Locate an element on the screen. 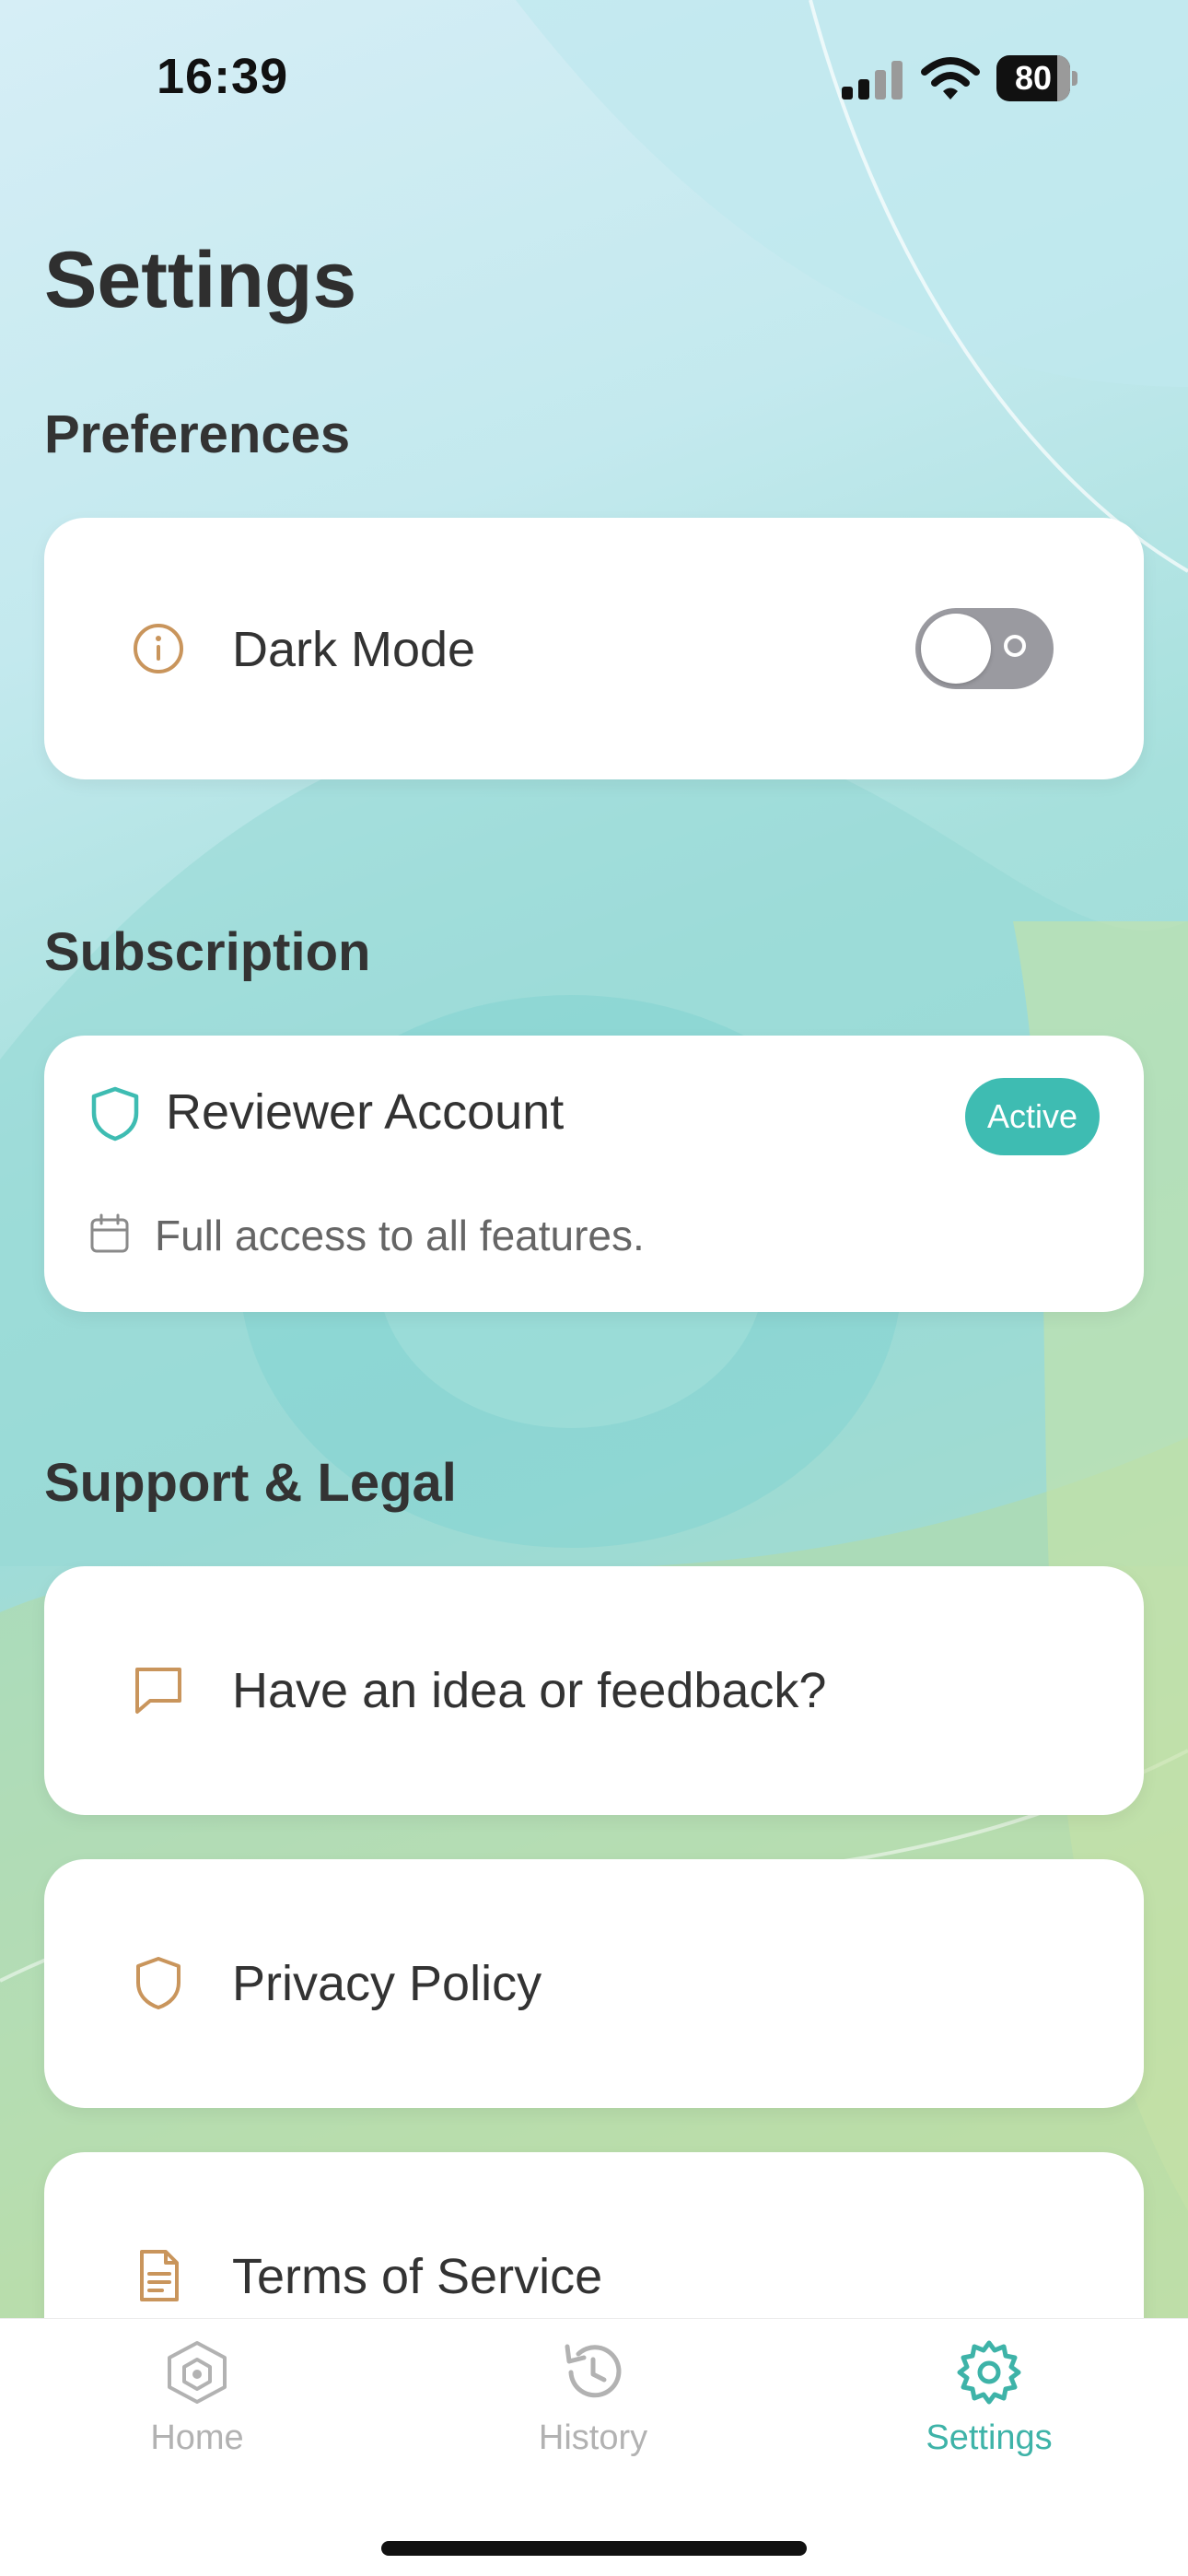  history-icon is located at coordinates (593, 2371).